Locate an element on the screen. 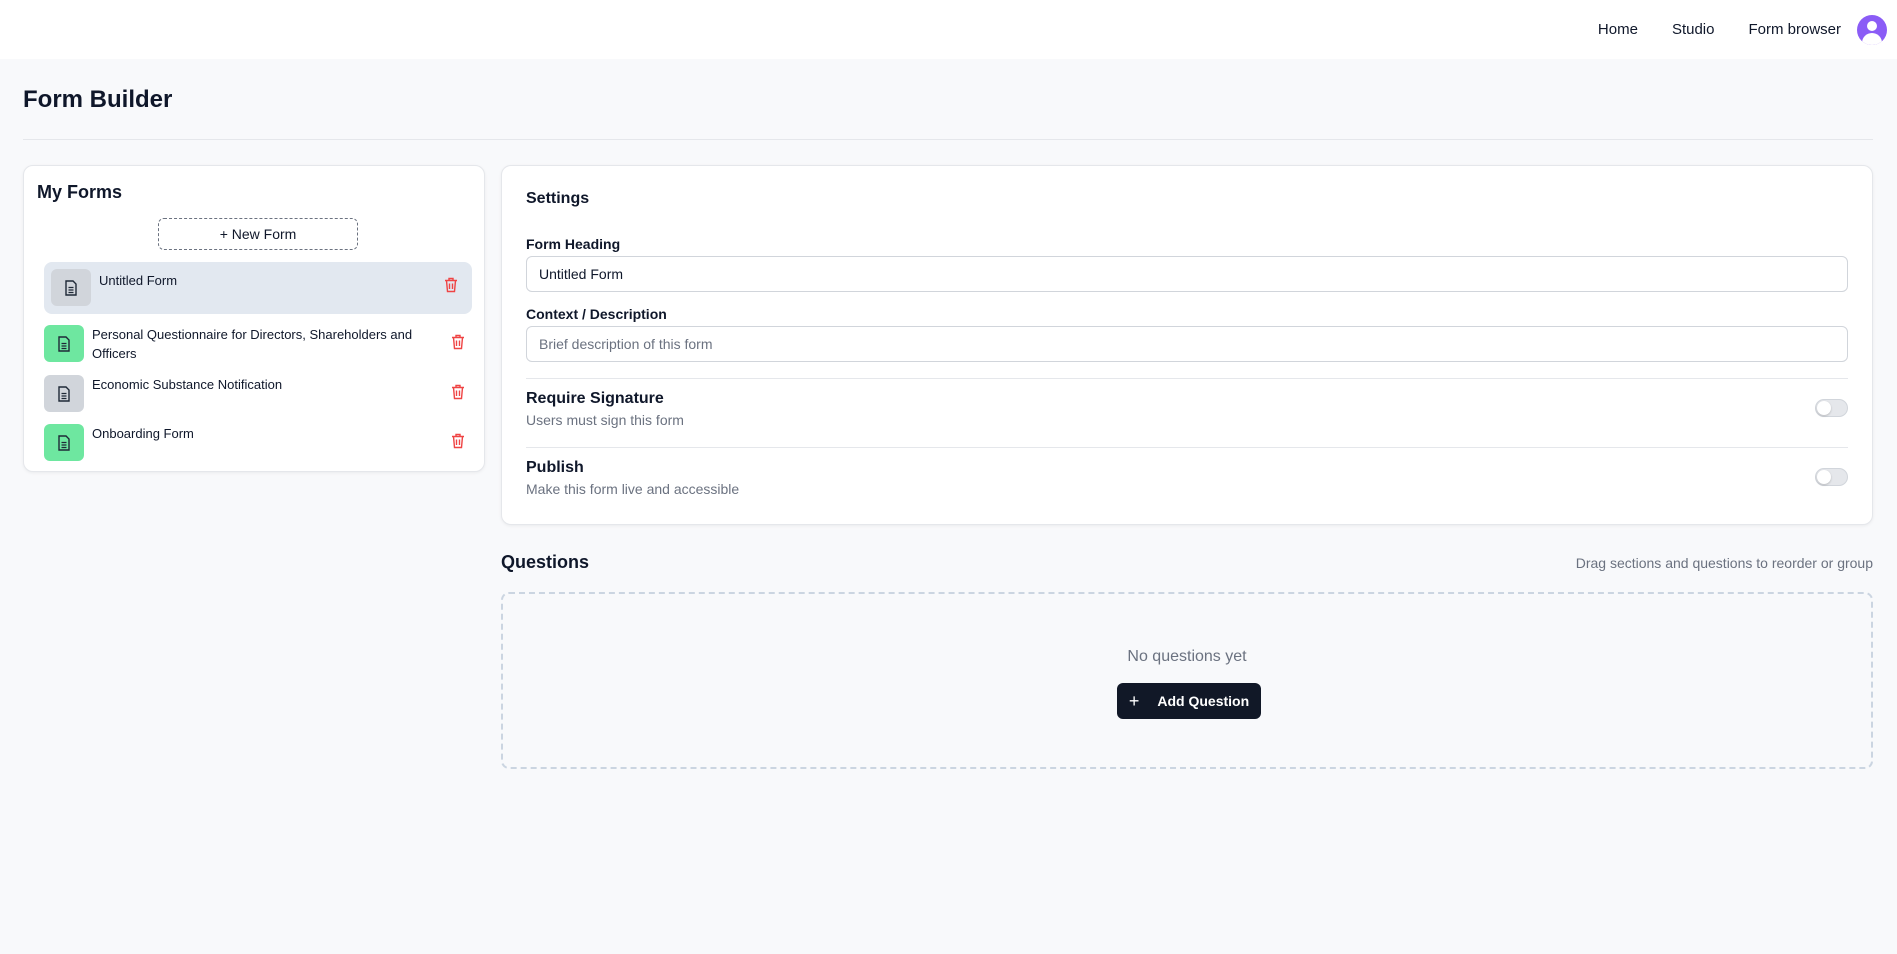 The width and height of the screenshot is (1897, 954). form-list-item-economic-substance: Economic Substance Notification is located at coordinates (258, 395).